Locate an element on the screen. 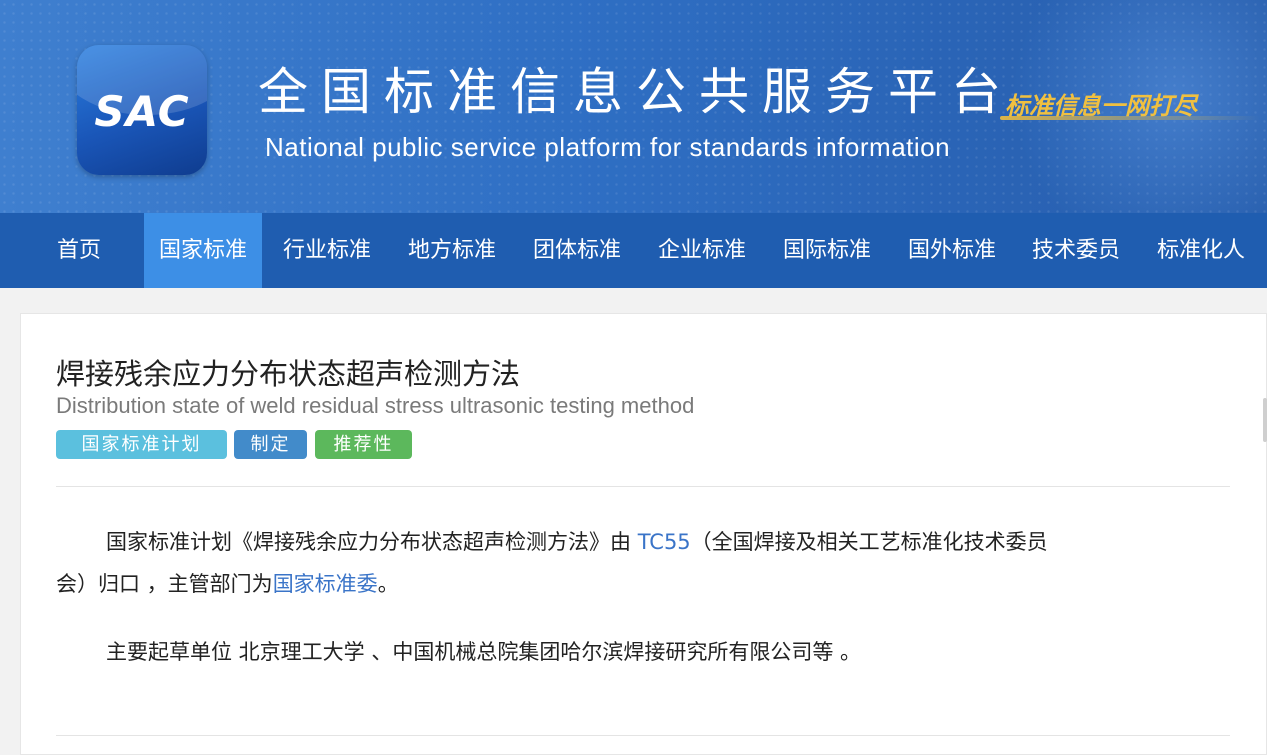 The width and height of the screenshot is (1267, 755). logo-text: SAC is located at coordinates (142, 111).